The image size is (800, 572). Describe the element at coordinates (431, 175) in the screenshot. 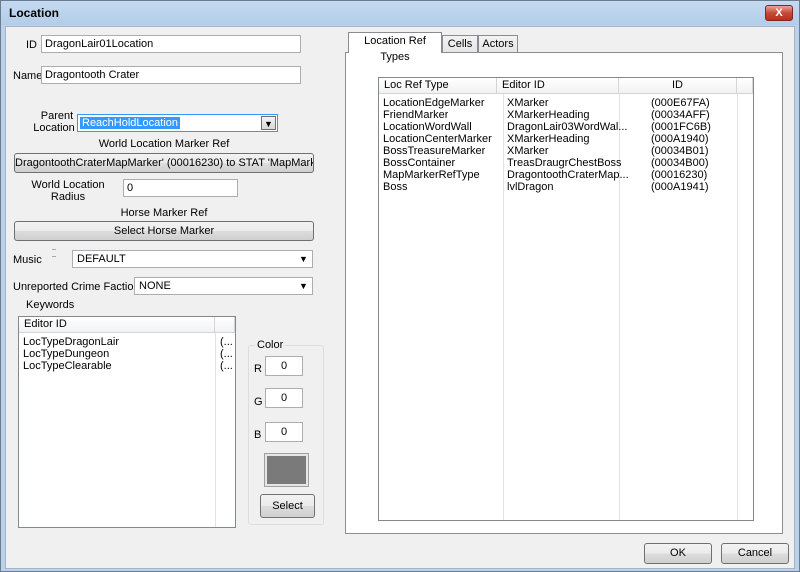

I see `loc-ref-type-cell: MapMarkerRefType` at that location.